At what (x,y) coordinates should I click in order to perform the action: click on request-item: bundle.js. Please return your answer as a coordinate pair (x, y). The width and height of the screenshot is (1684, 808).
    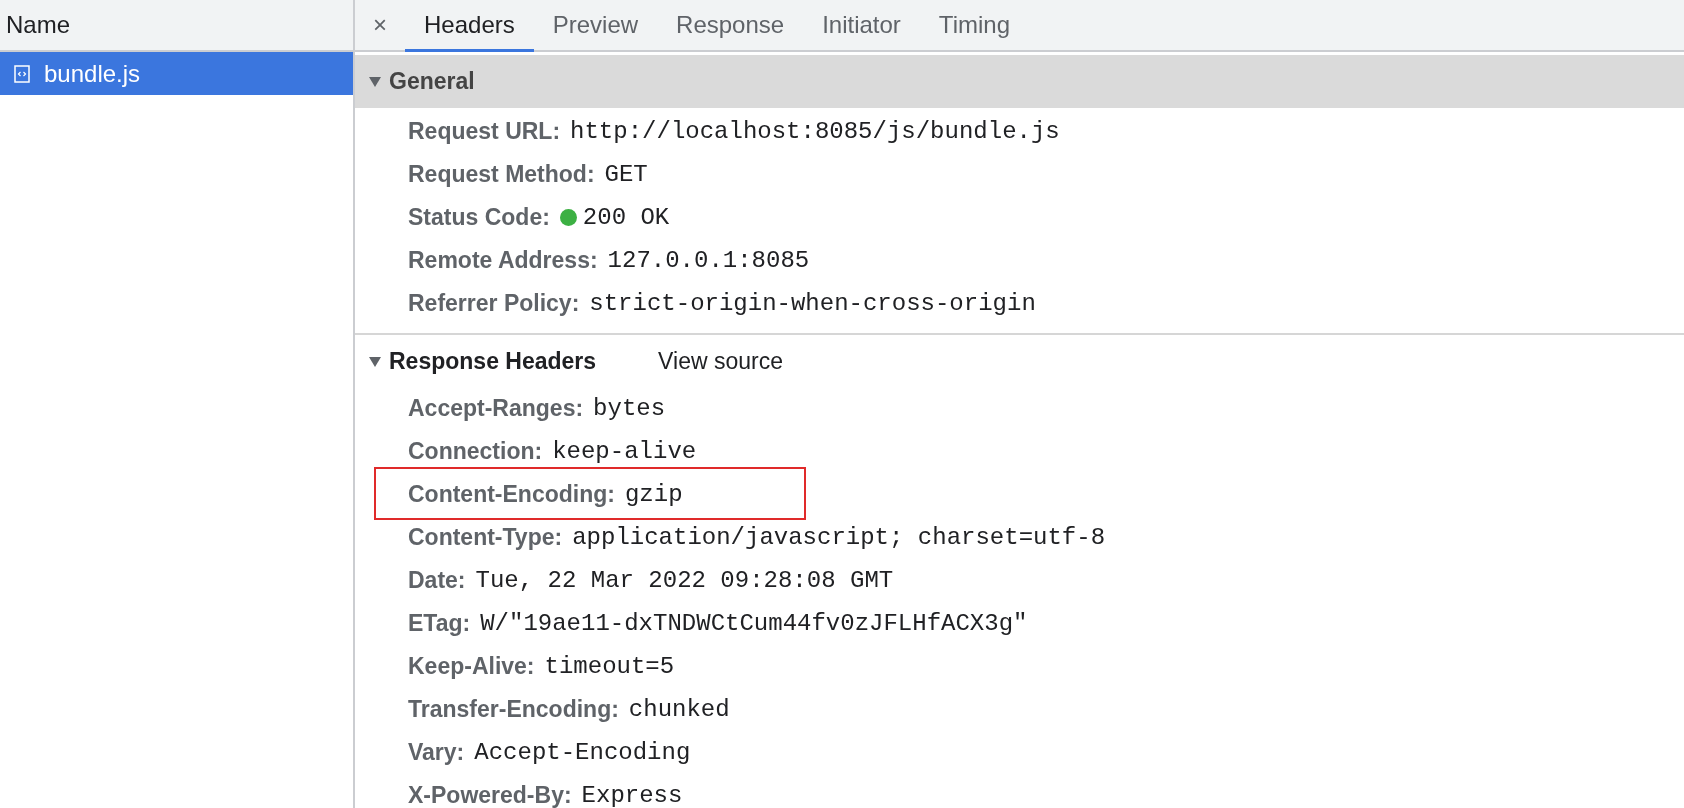
    Looking at the image, I should click on (176, 73).